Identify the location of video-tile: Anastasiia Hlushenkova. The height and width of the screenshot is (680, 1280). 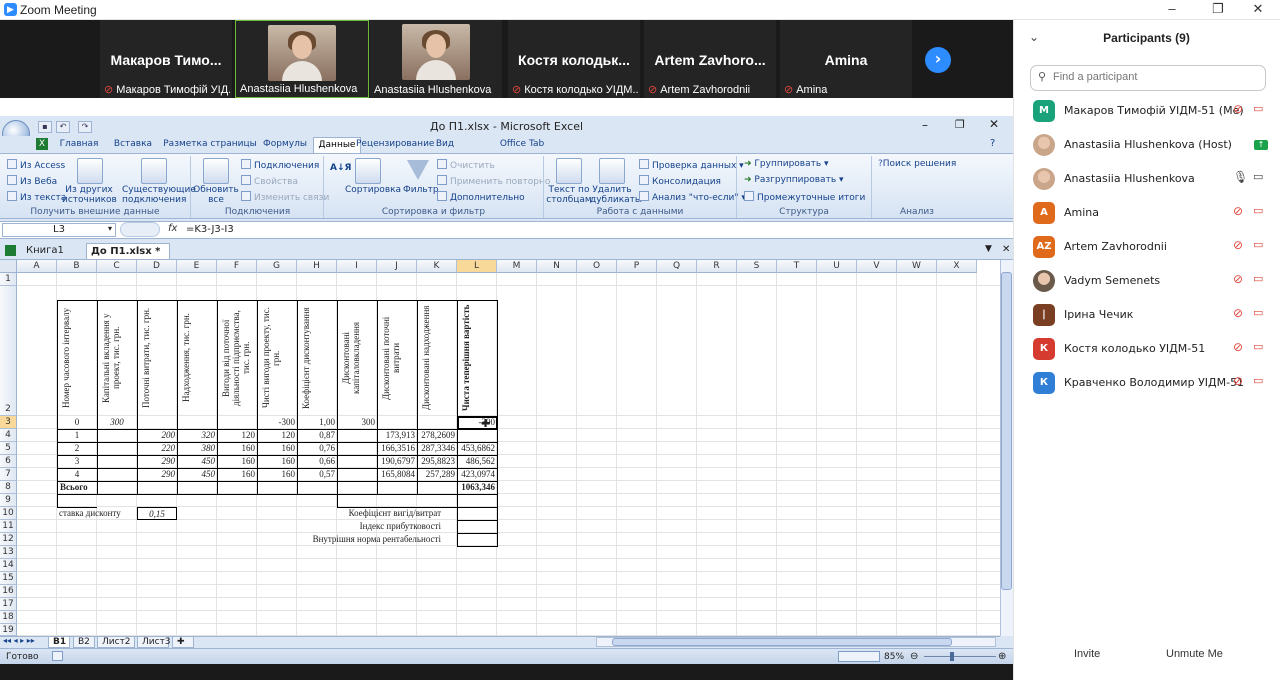
(302, 59).